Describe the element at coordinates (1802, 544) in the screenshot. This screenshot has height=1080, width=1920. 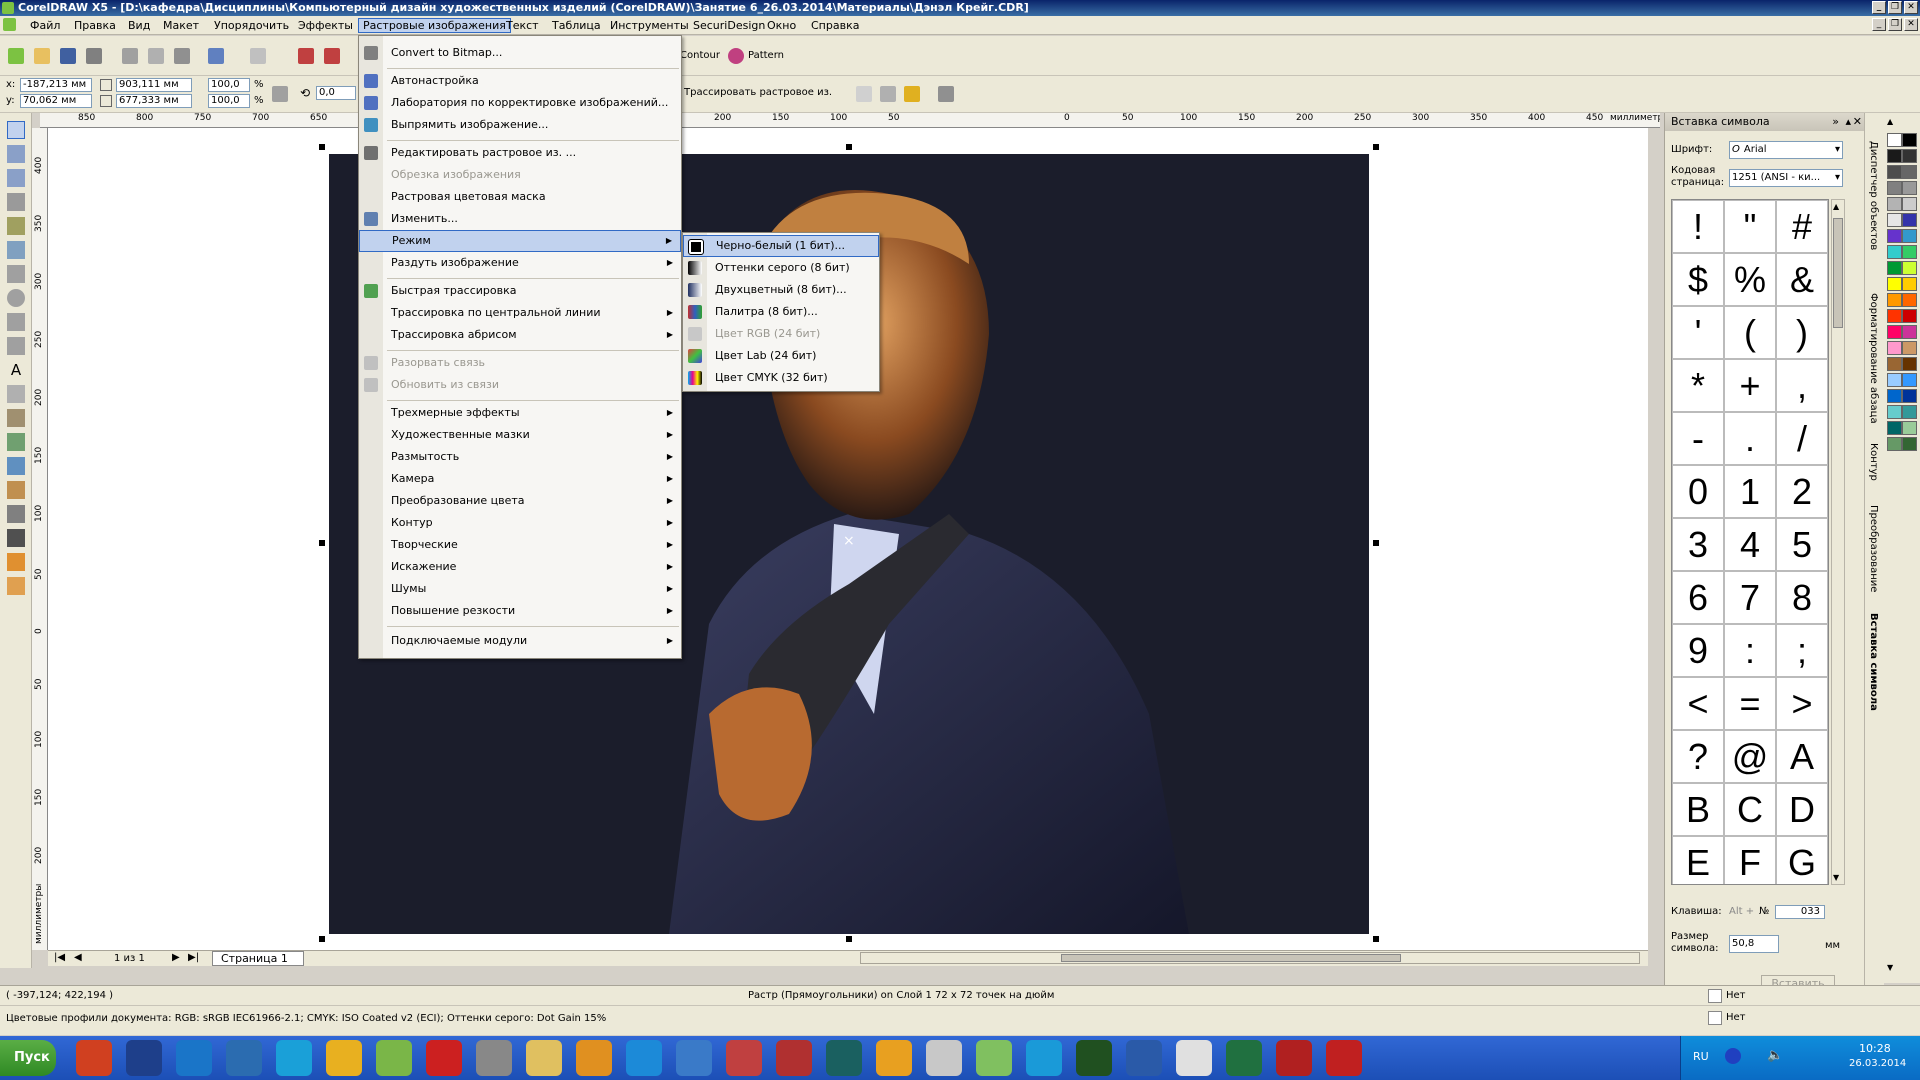
I see `glyph-cell: 5` at that location.